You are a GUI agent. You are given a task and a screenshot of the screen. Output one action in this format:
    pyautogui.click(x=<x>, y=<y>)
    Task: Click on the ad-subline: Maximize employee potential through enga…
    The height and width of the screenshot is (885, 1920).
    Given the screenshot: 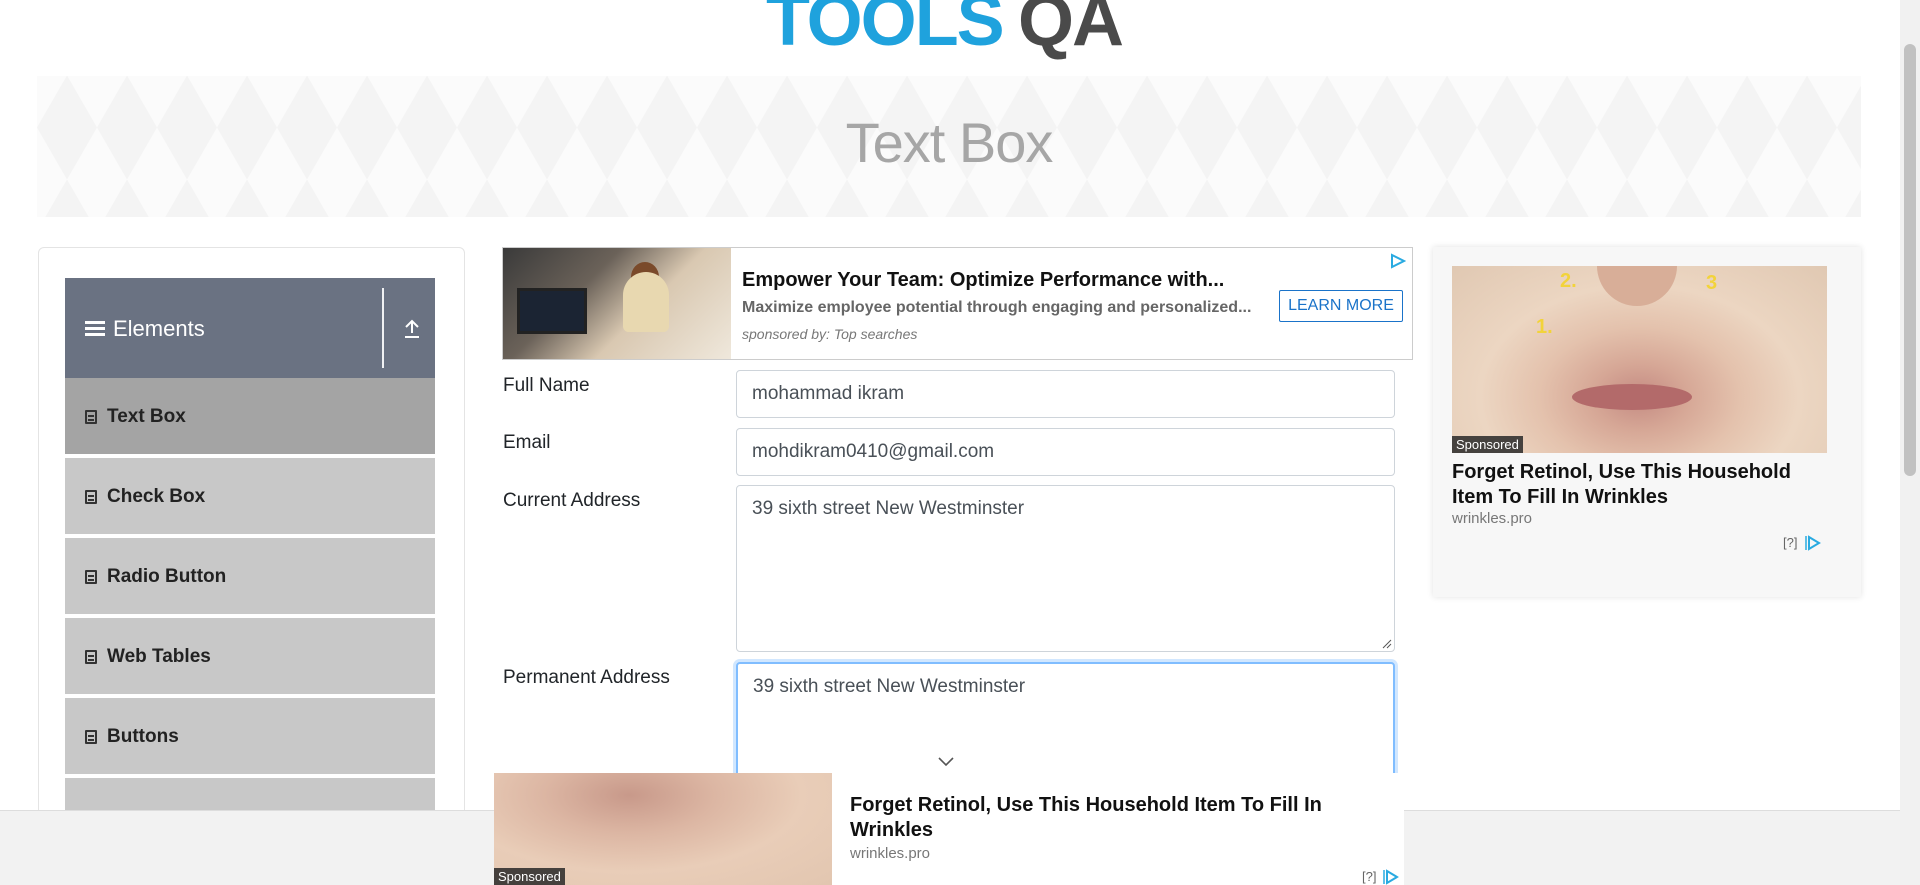 What is the action you would take?
    pyautogui.click(x=997, y=307)
    